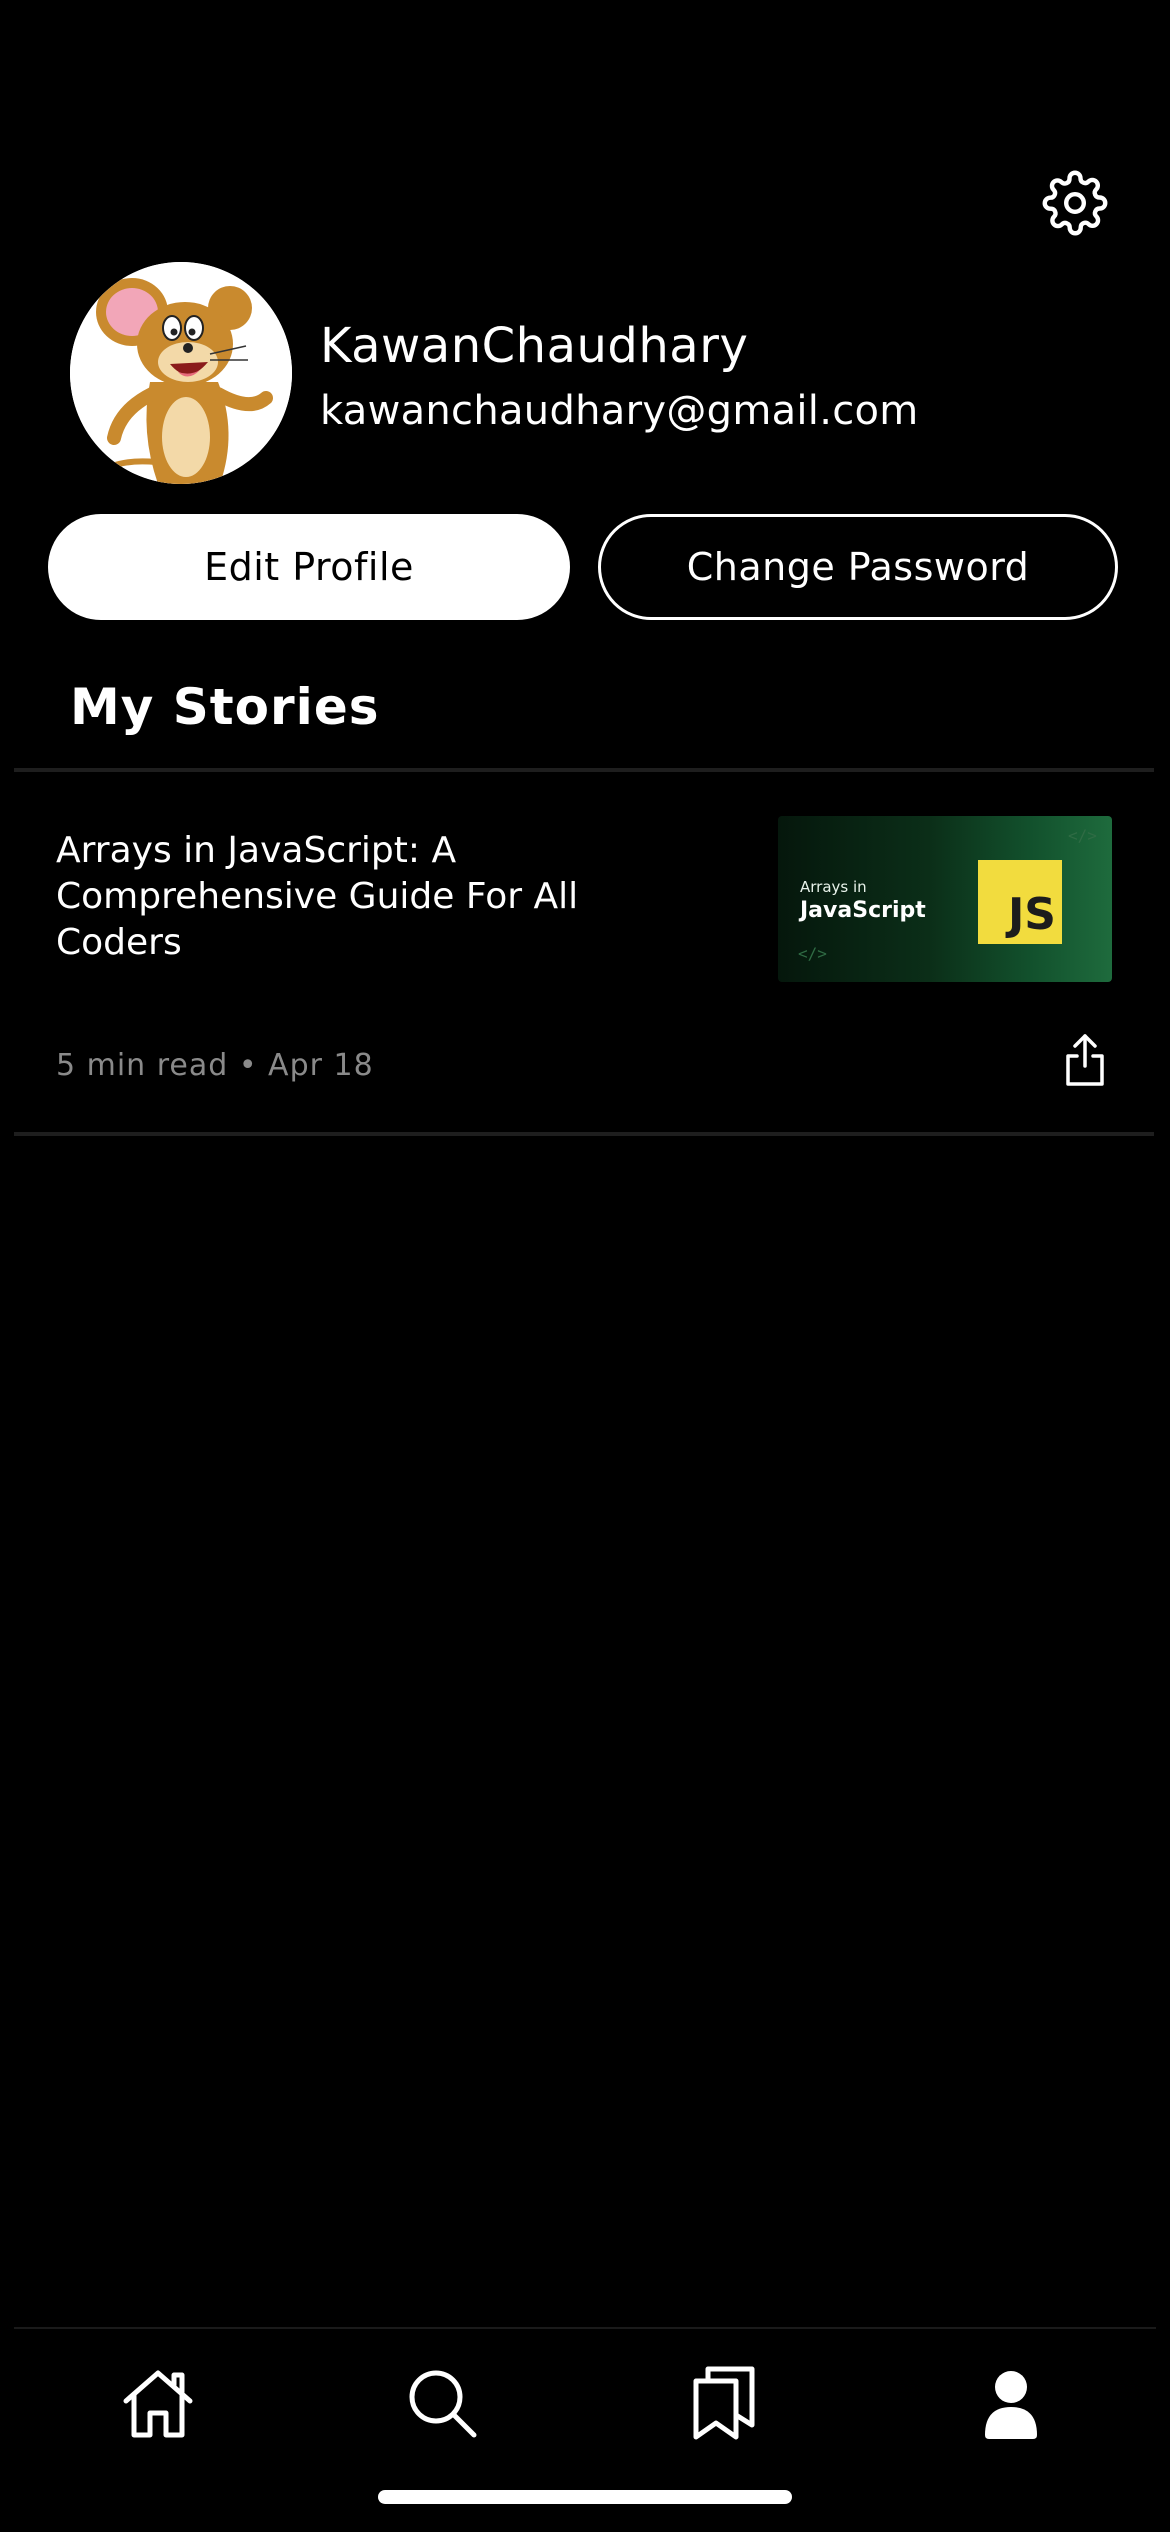 The width and height of the screenshot is (1170, 2532). What do you see at coordinates (215, 1065) in the screenshot?
I see `story-meta: 5 min read • Apr 18` at bounding box center [215, 1065].